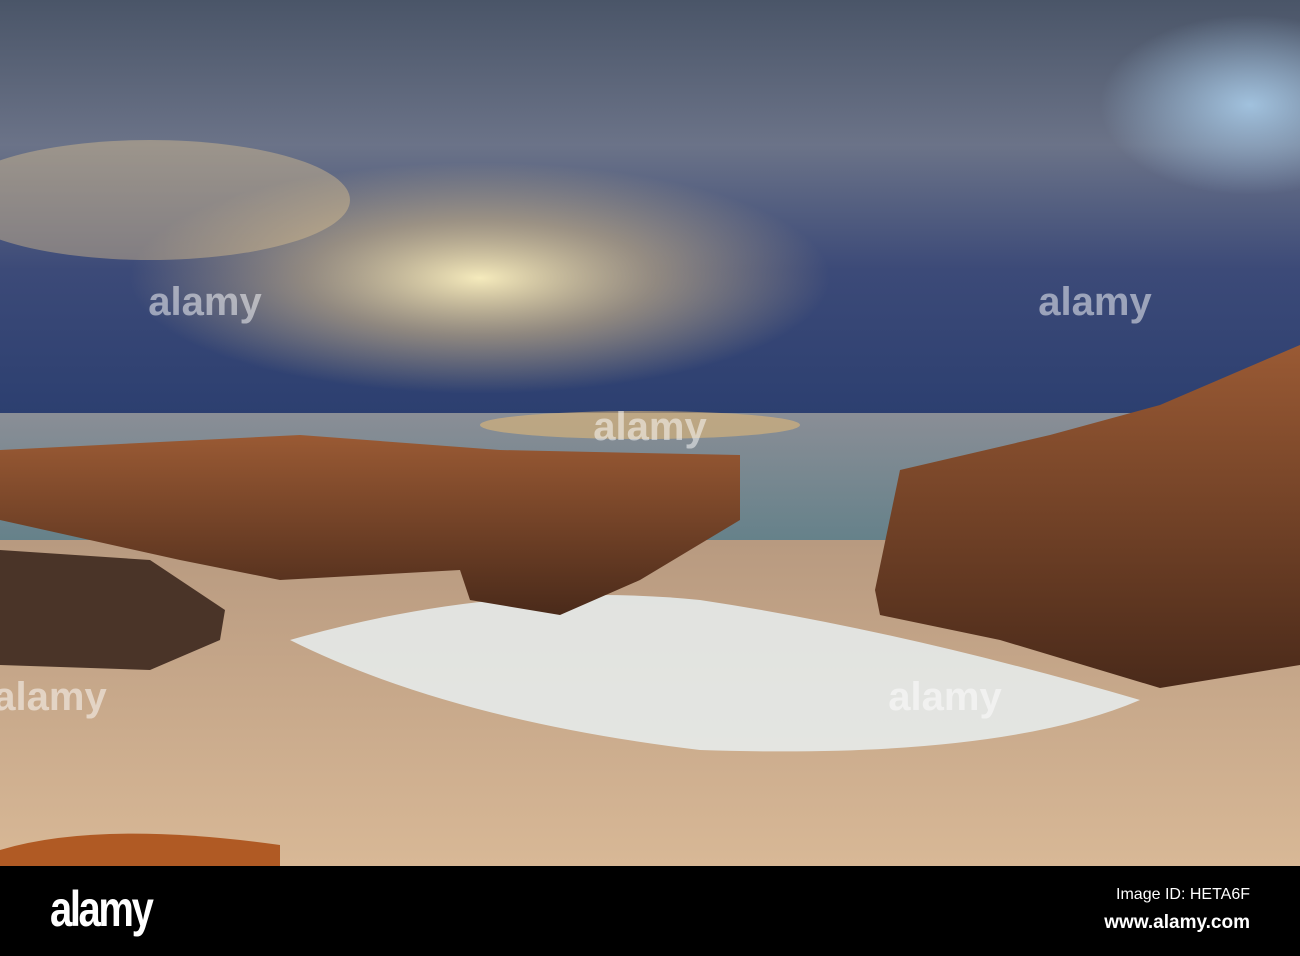  What do you see at coordinates (1177, 923) in the screenshot?
I see `website-link: www.alamy.com` at bounding box center [1177, 923].